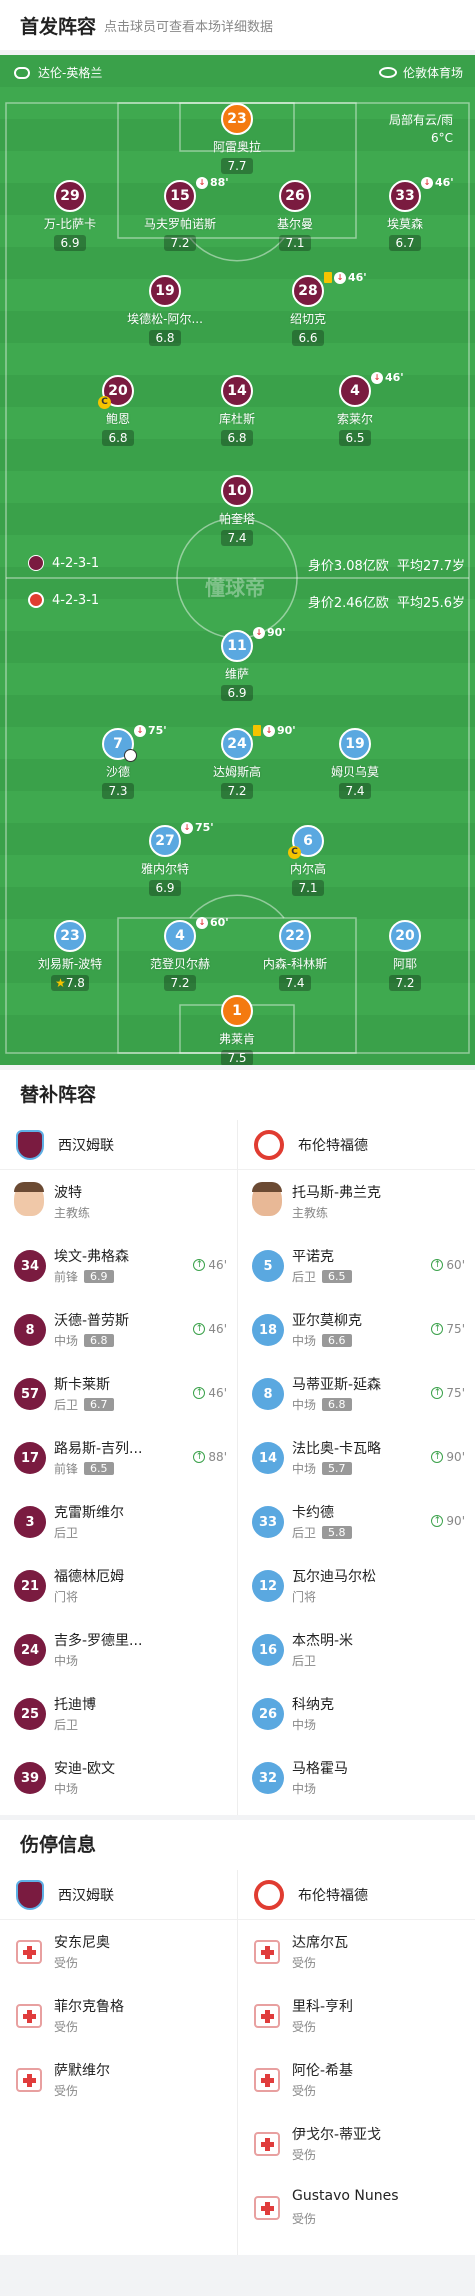 This screenshot has height=2296, width=475. What do you see at coordinates (30, 1330) in the screenshot?
I see `player-number: 8` at bounding box center [30, 1330].